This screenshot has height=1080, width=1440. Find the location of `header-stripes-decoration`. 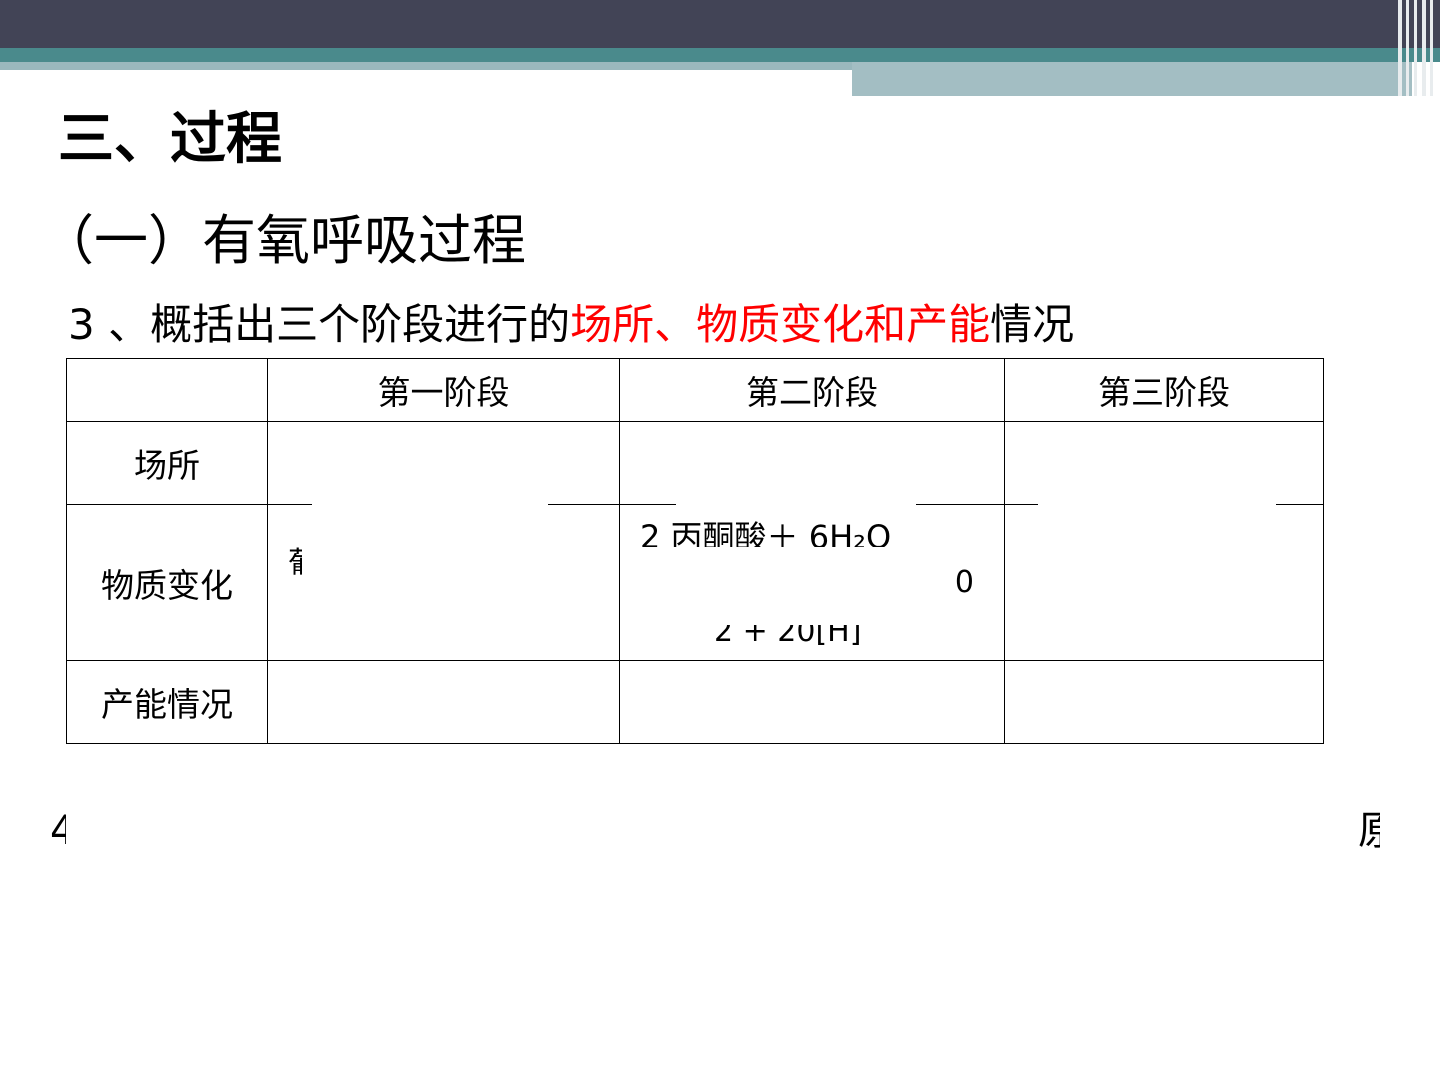

header-stripes-decoration is located at coordinates (1417, 48).